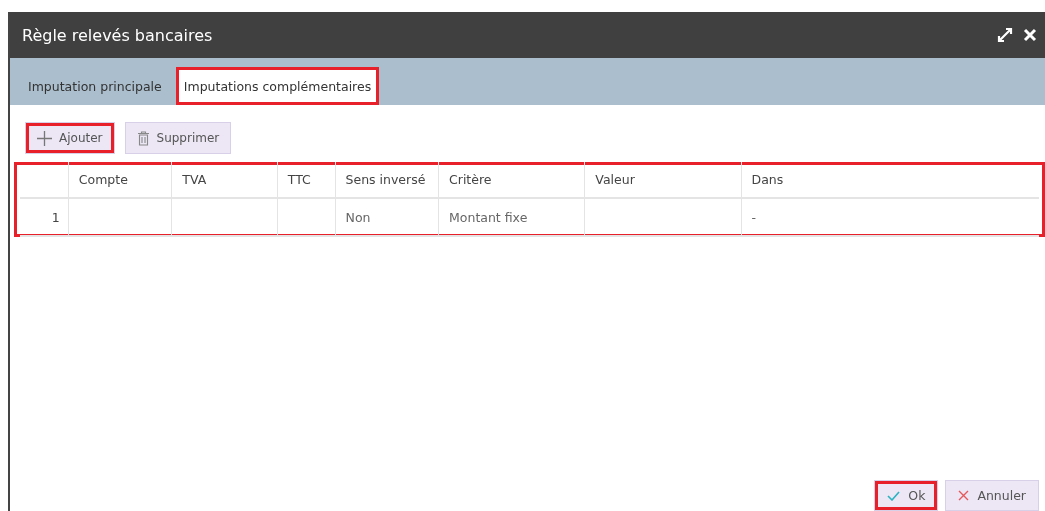 The image size is (1045, 511). I want to click on ok-button: Ok, so click(906, 495).